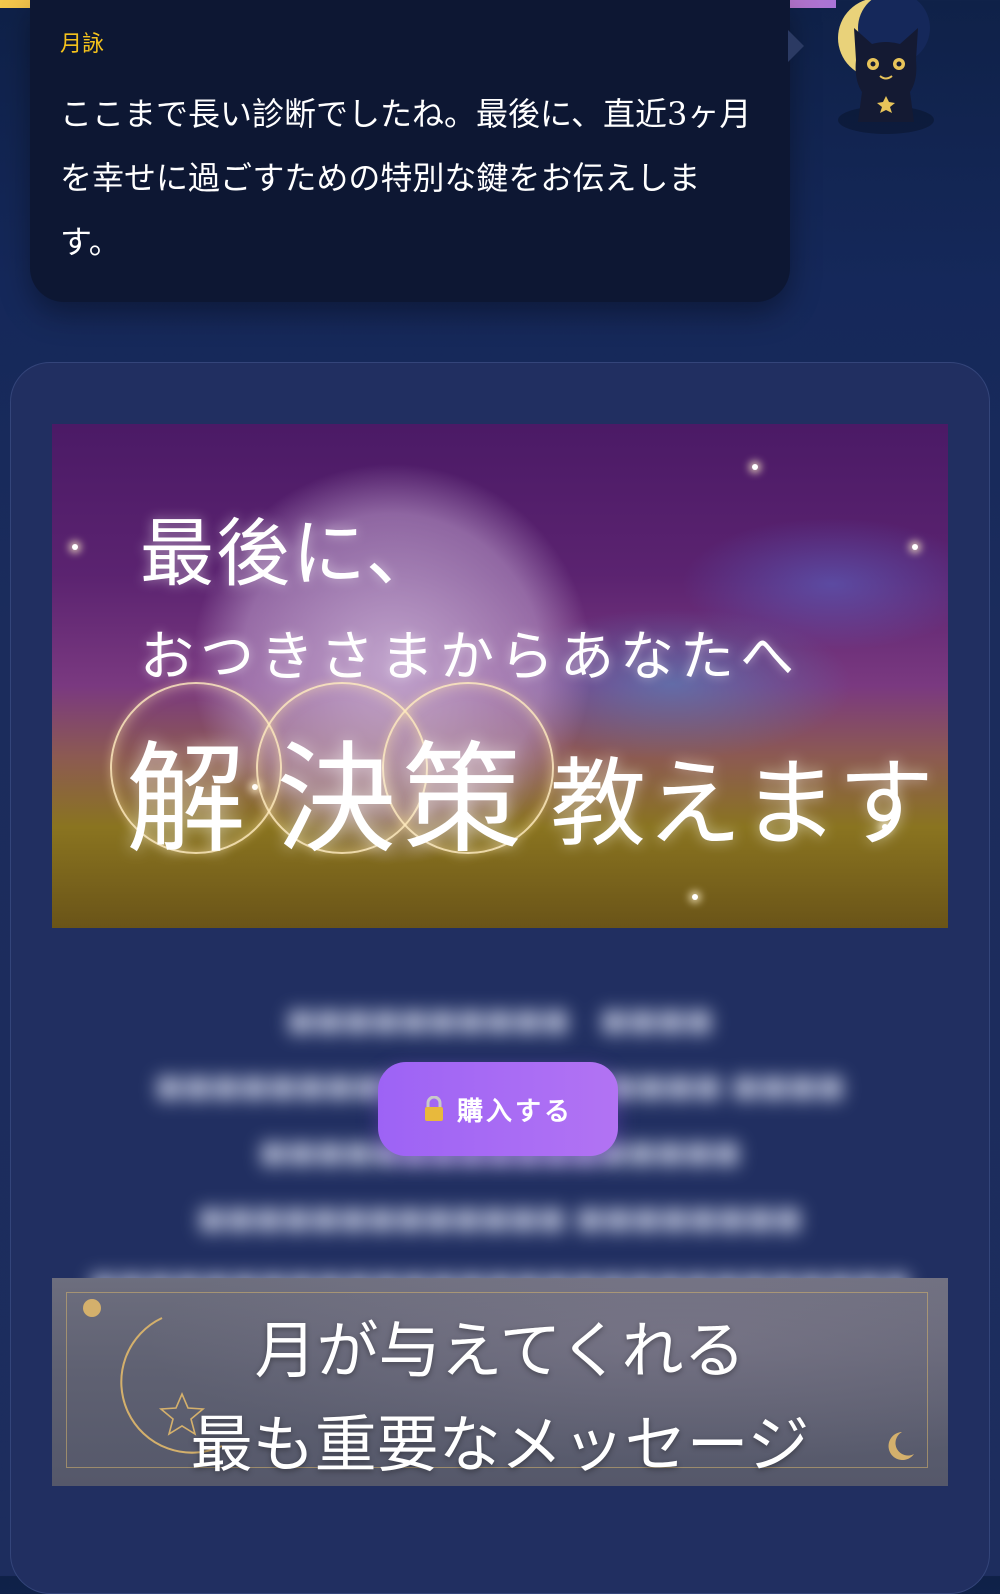 The height and width of the screenshot is (1594, 1000). I want to click on highlight-char-2: 決, so click(336, 800).